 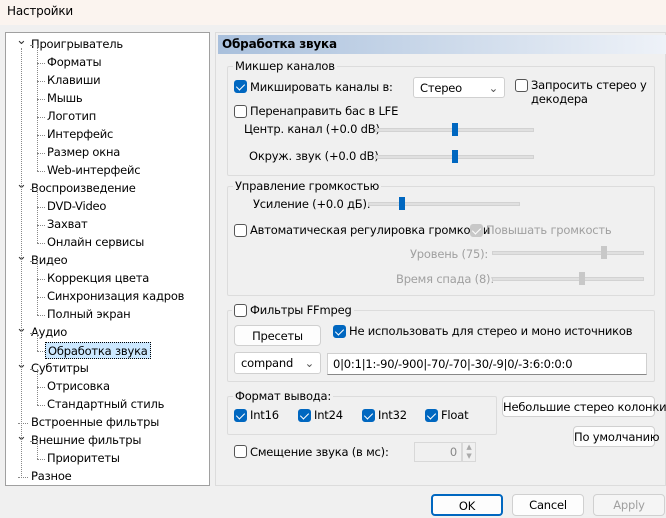 What do you see at coordinates (78, 386) in the screenshot?
I see `tree-item: Отрисовка` at bounding box center [78, 386].